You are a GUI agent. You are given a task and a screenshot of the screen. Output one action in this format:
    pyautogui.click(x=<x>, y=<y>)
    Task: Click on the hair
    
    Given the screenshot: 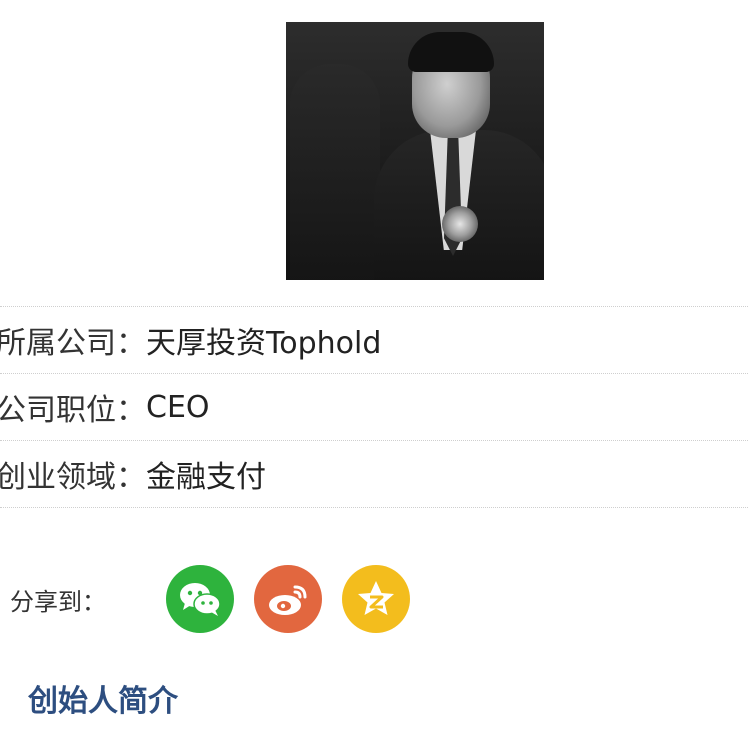 What is the action you would take?
    pyautogui.click(x=451, y=52)
    